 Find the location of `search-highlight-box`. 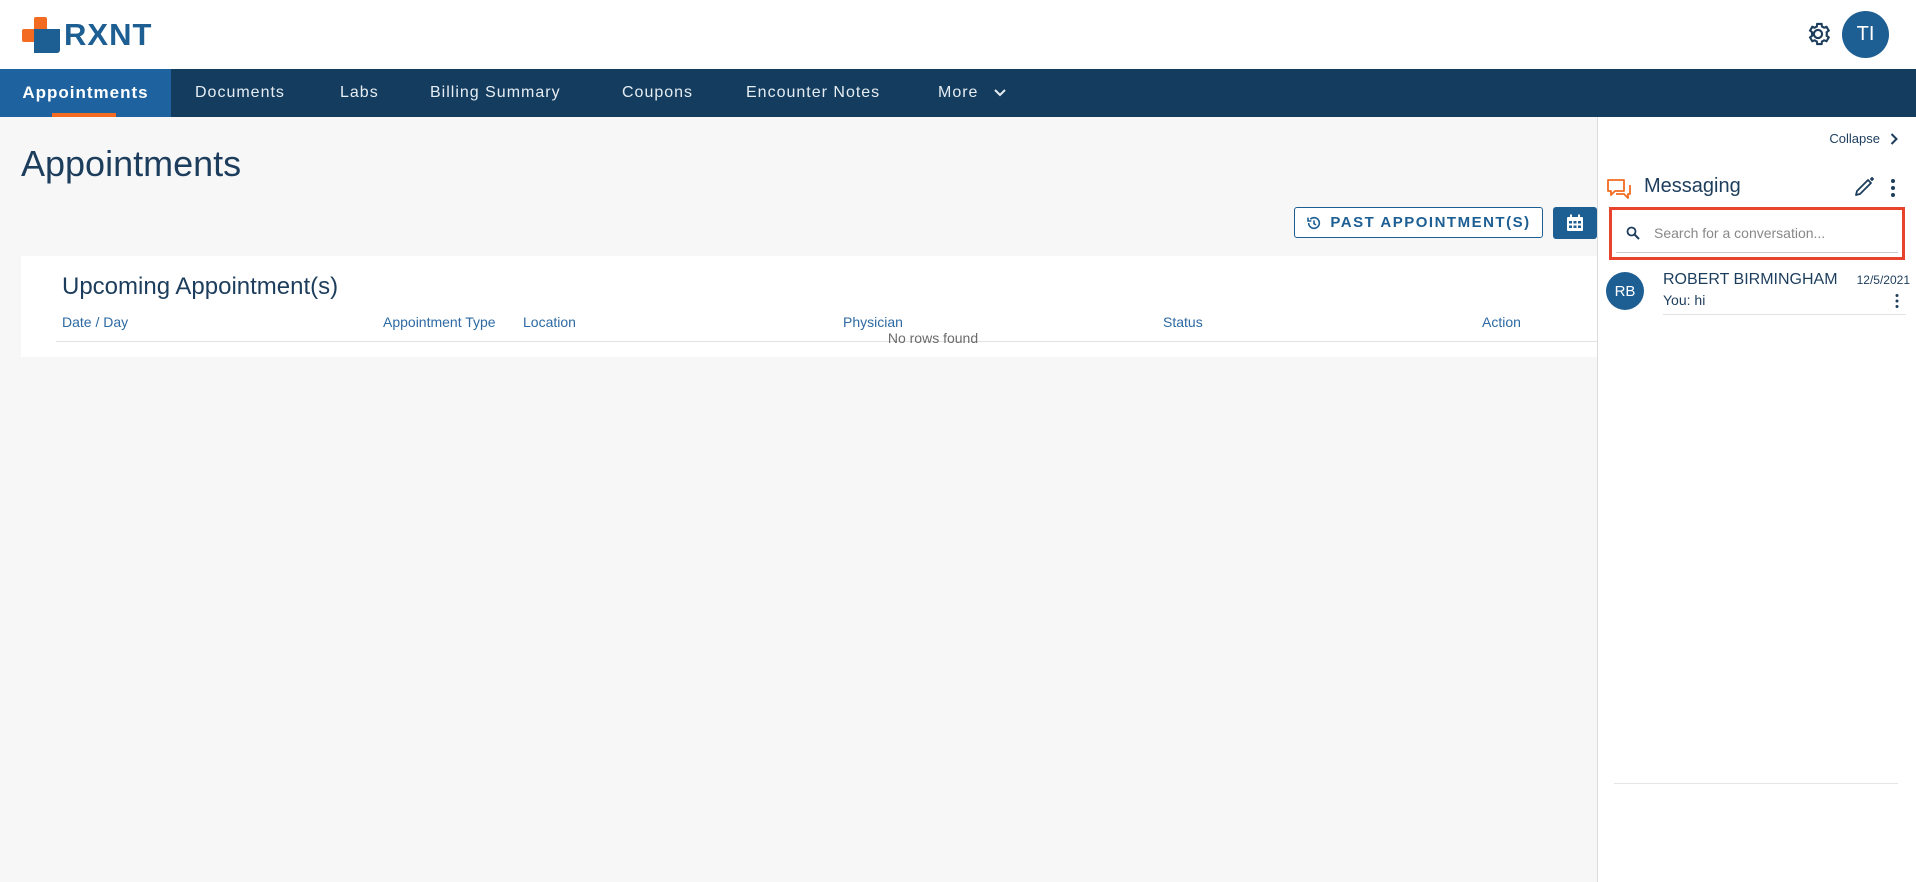

search-highlight-box is located at coordinates (1757, 233).